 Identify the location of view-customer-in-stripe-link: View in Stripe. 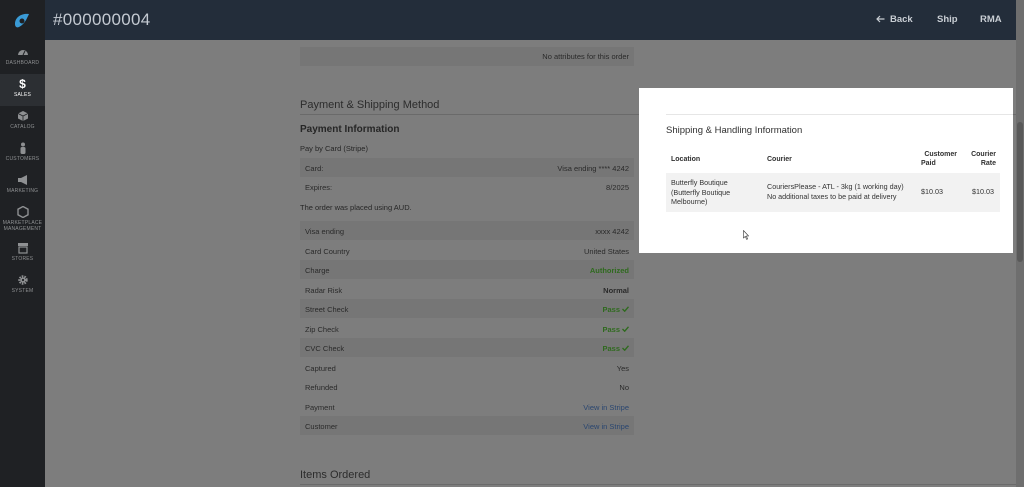
(606, 426).